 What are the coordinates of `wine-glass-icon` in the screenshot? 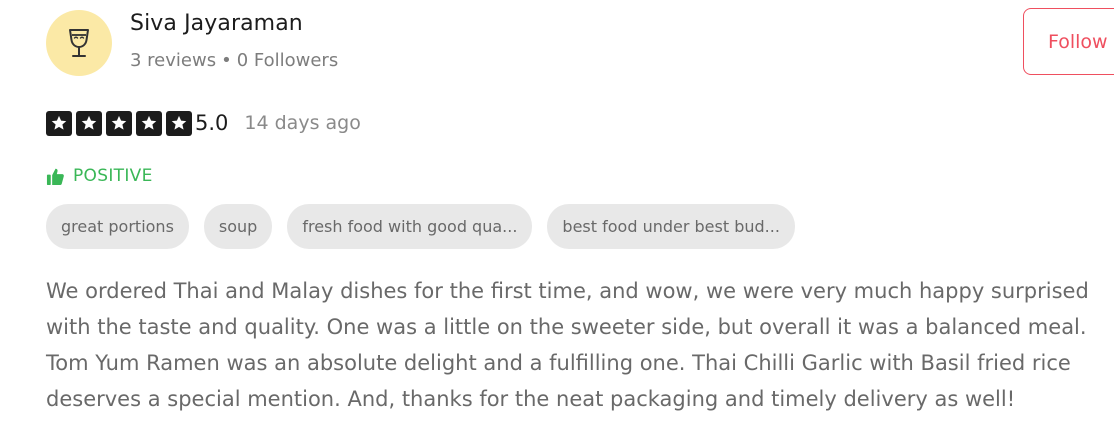 It's located at (79, 43).